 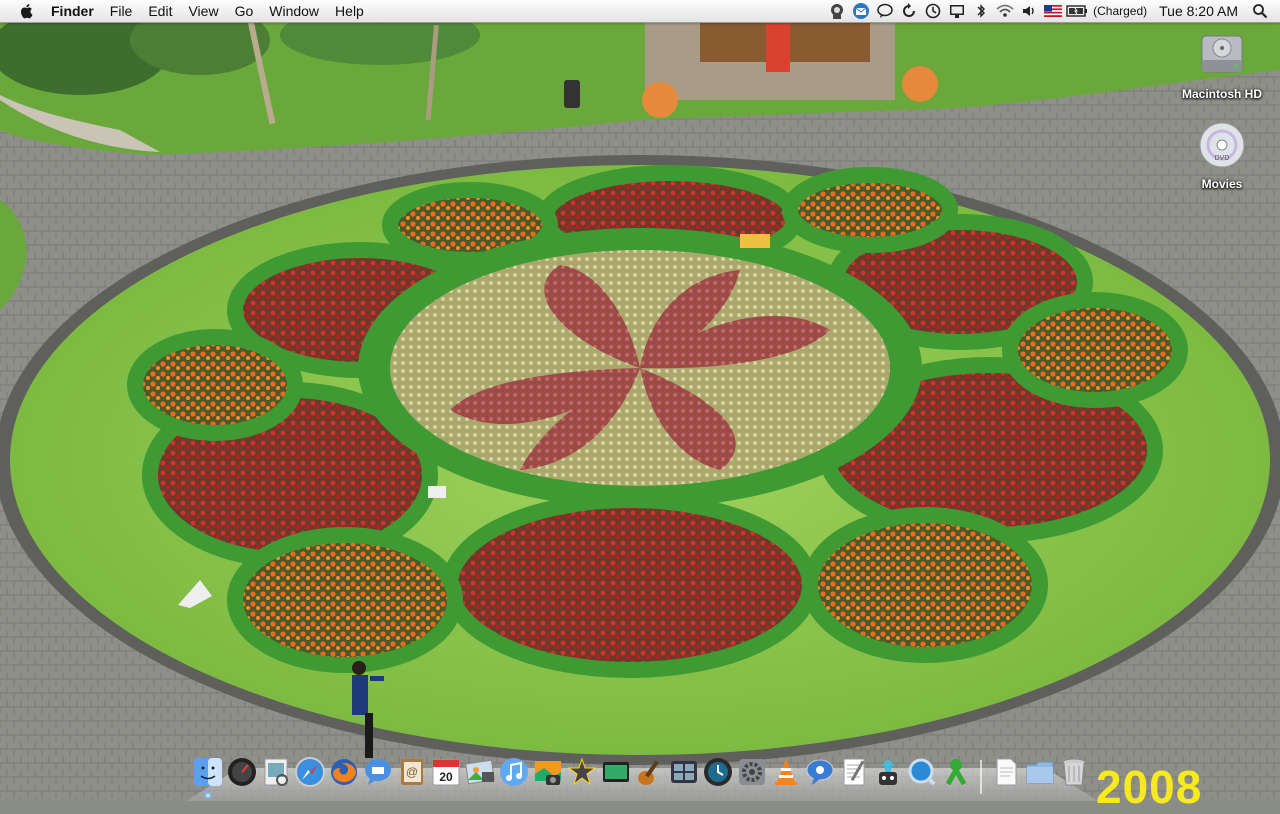 I want to click on desktop-icon-label: Movies, so click(x=1222, y=184).